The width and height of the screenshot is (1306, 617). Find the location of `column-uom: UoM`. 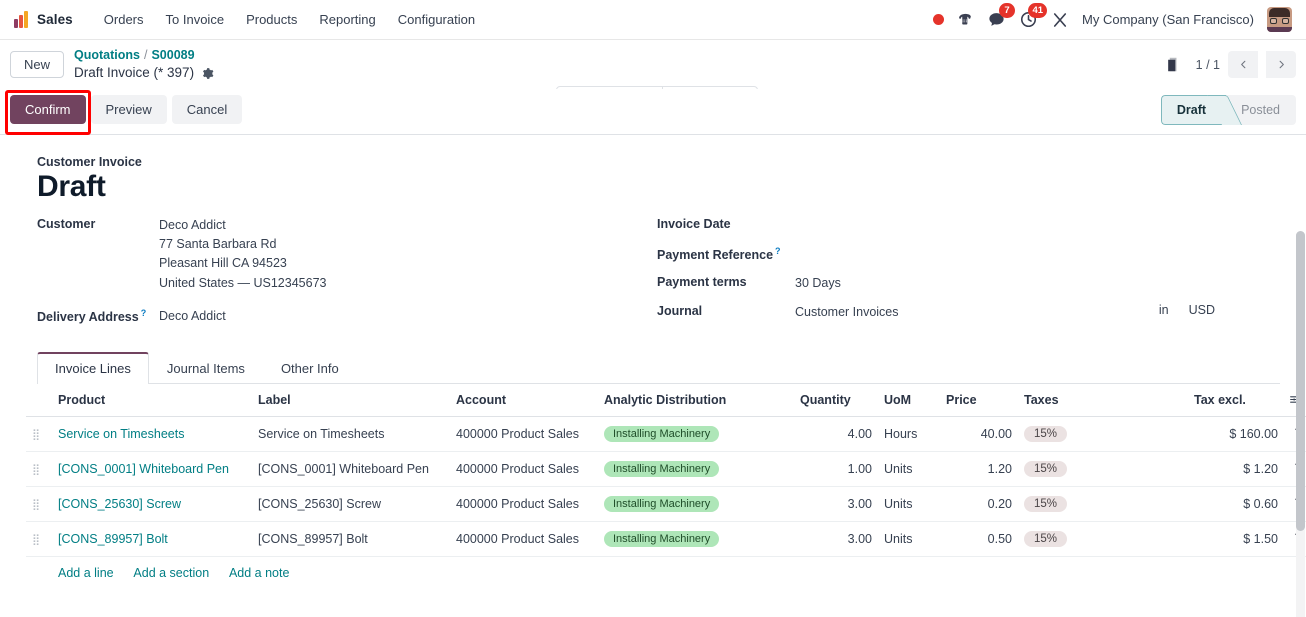

column-uom: UoM is located at coordinates (909, 401).